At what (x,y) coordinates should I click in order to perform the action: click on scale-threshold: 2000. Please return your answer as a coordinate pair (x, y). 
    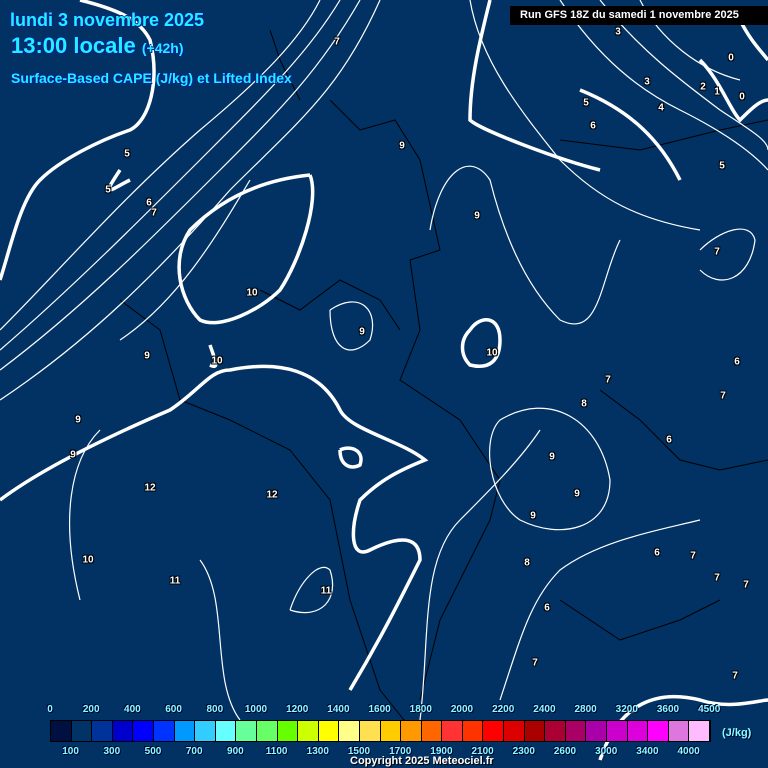
    Looking at the image, I should click on (462, 709).